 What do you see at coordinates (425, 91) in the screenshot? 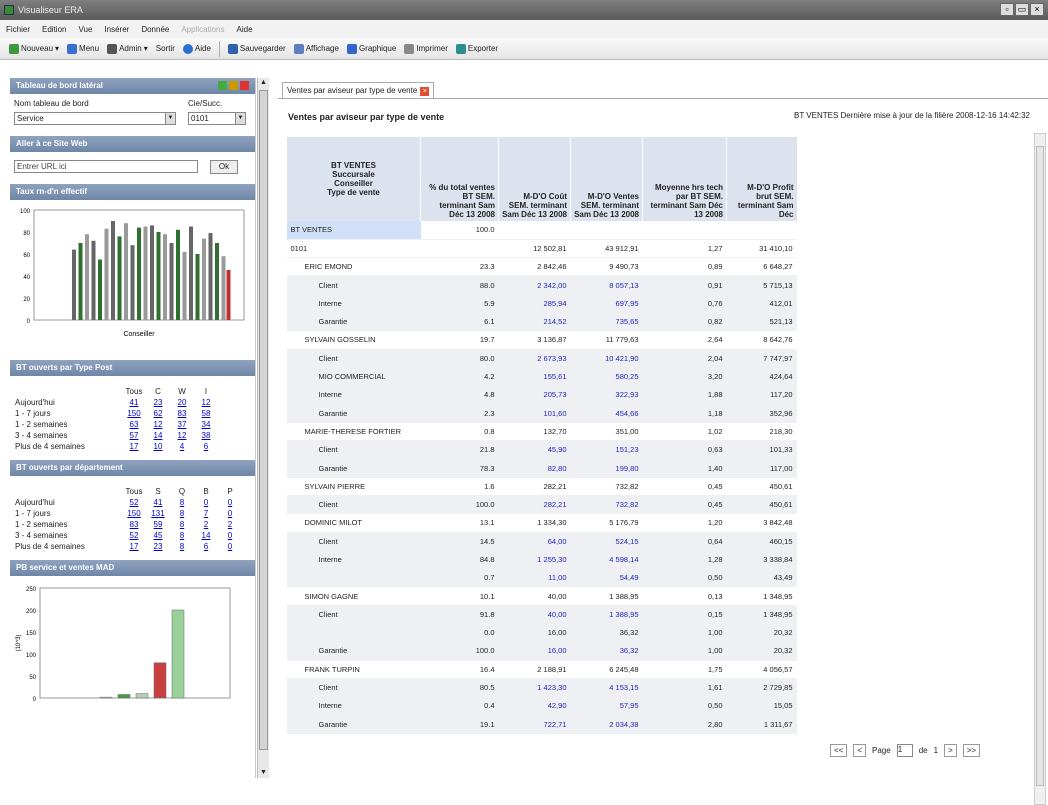
I see `close-tab-icon: ×` at bounding box center [425, 91].